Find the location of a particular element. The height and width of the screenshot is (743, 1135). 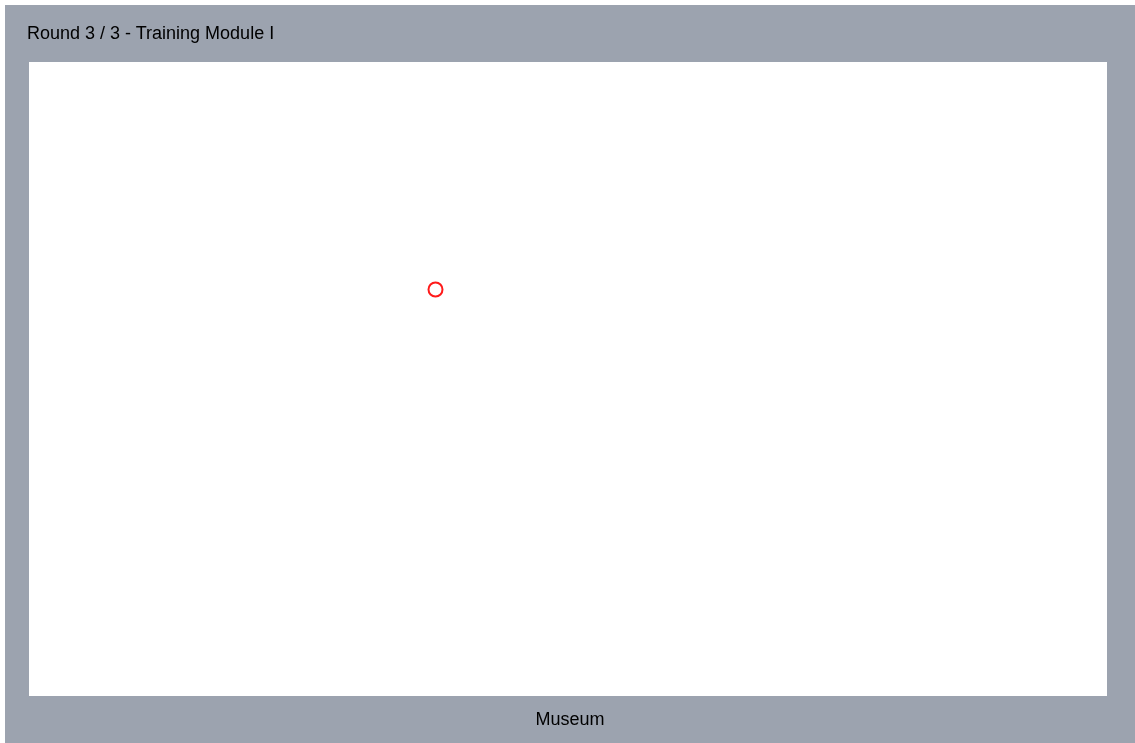

target-circle-icon is located at coordinates (435, 289).